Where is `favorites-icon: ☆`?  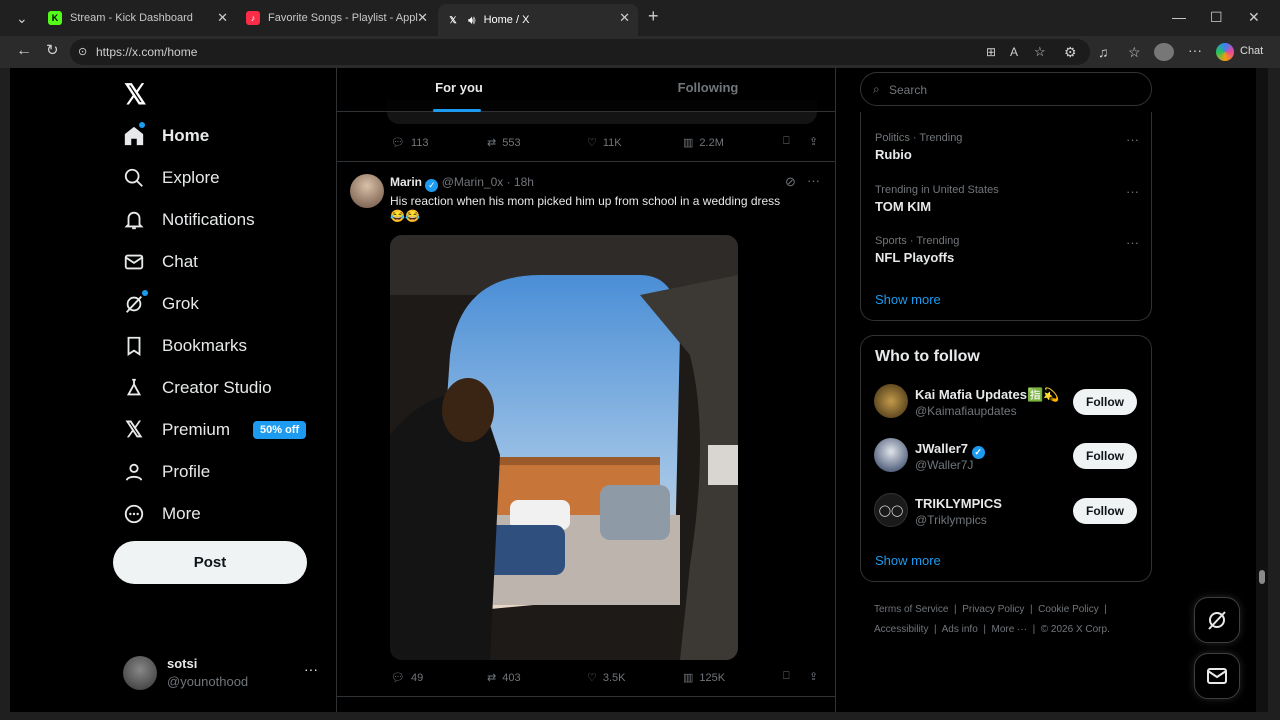 favorites-icon: ☆ is located at coordinates (1134, 52).